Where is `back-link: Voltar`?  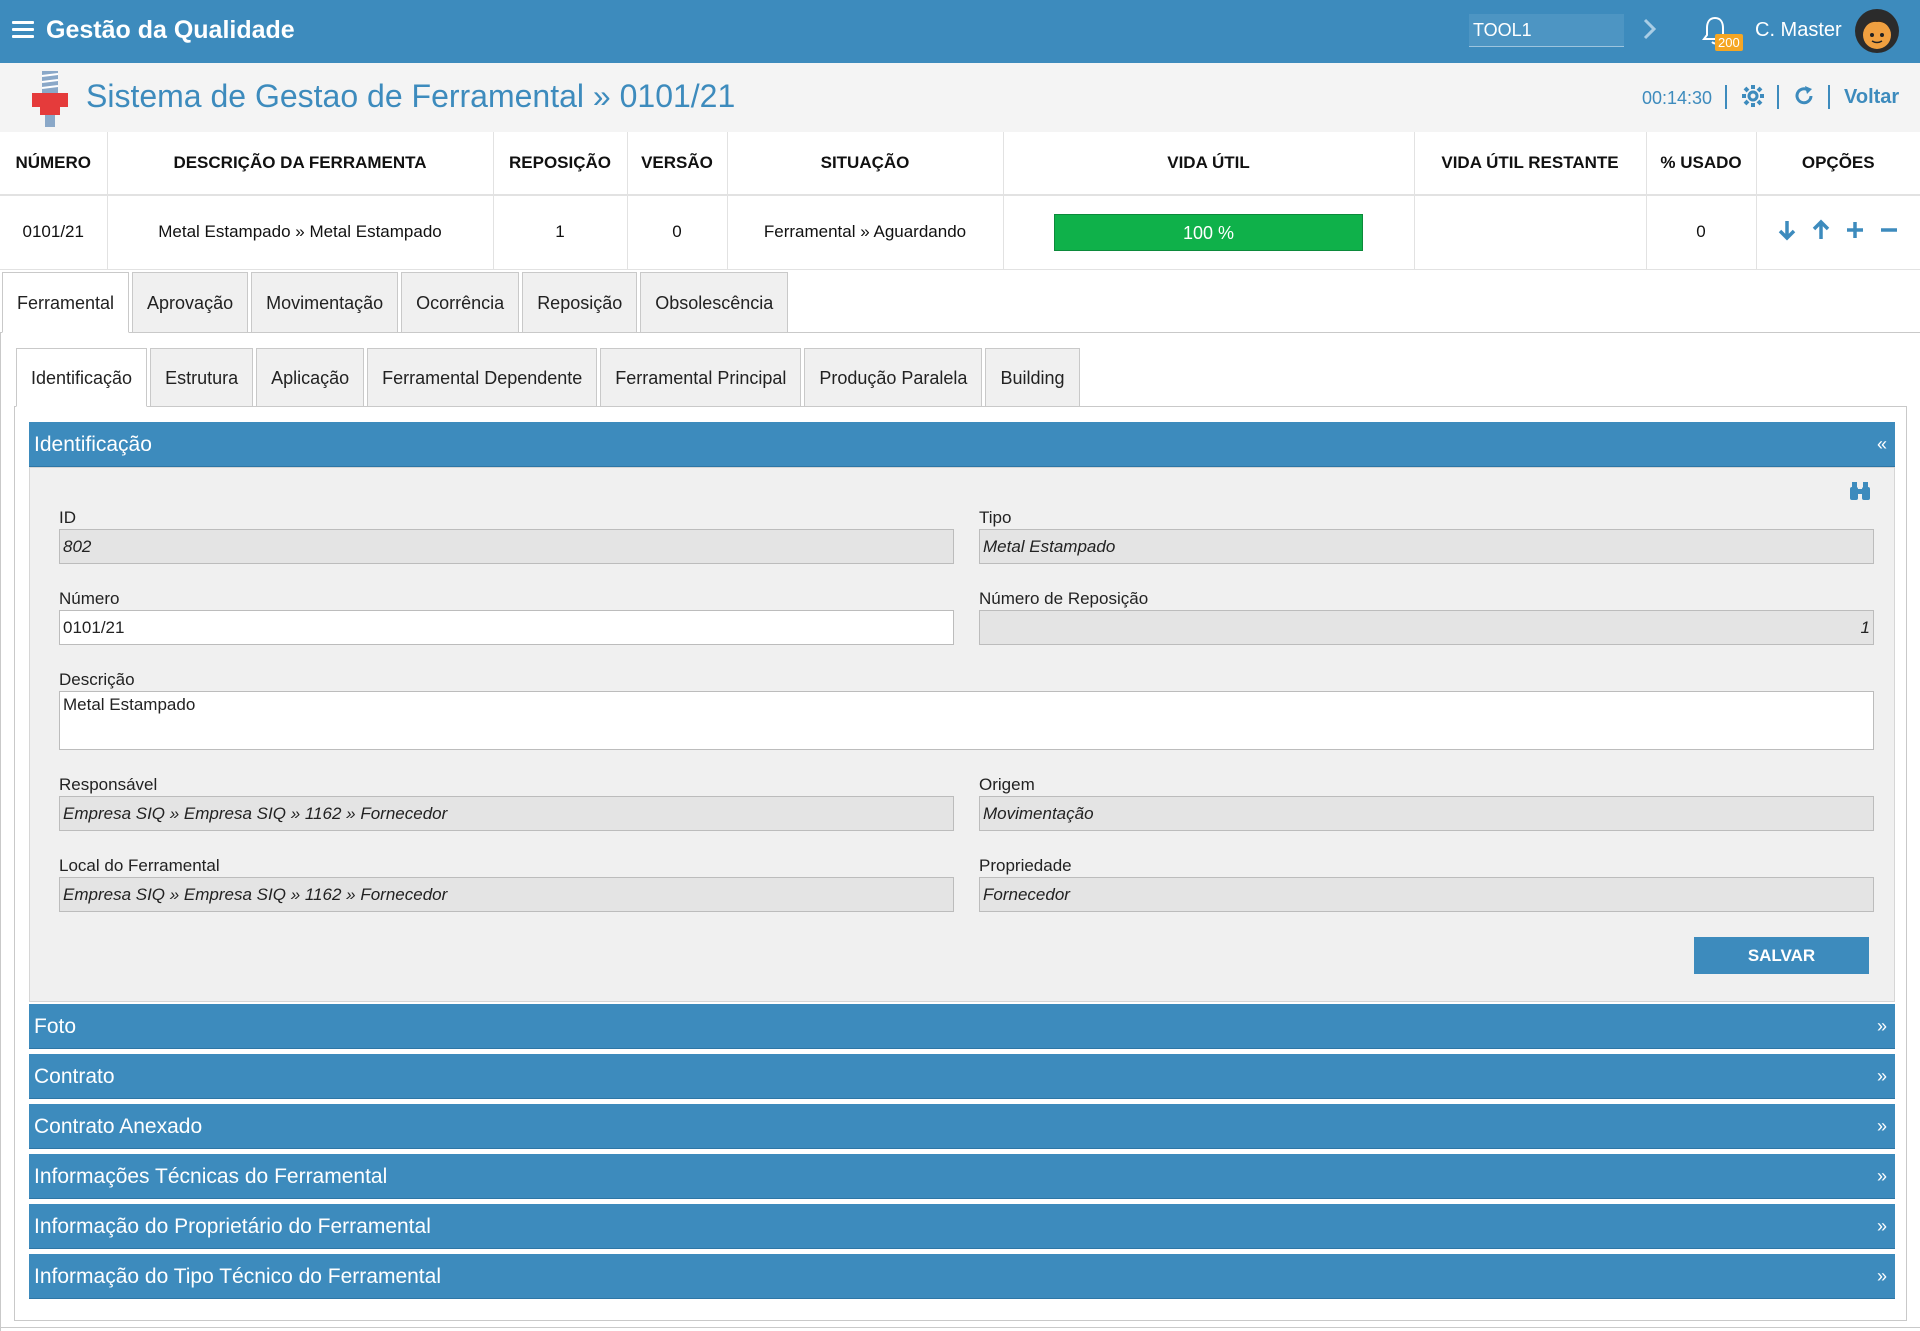
back-link: Voltar is located at coordinates (1871, 97).